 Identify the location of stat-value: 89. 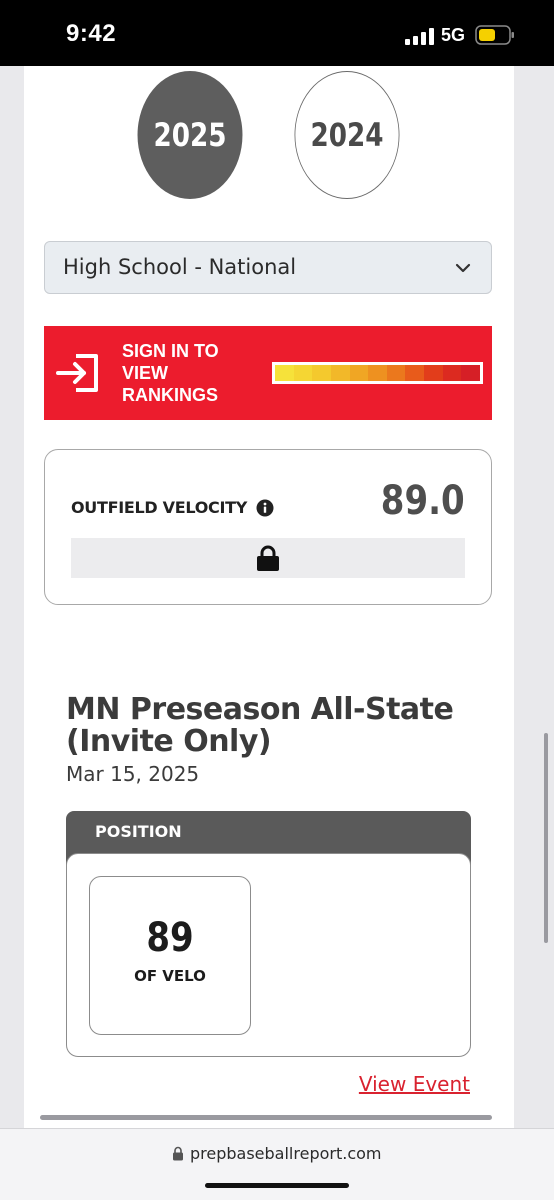
(170, 938).